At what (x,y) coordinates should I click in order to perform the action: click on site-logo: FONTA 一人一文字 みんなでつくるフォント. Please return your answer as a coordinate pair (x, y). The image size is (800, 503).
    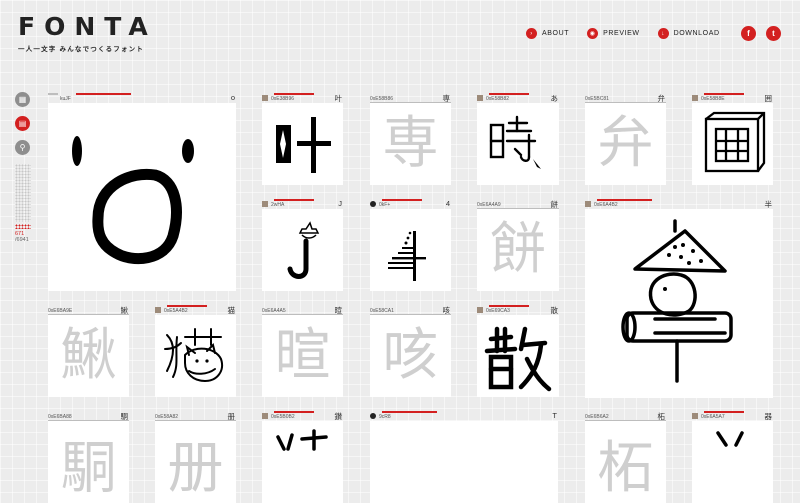
    Looking at the image, I should click on (87, 33).